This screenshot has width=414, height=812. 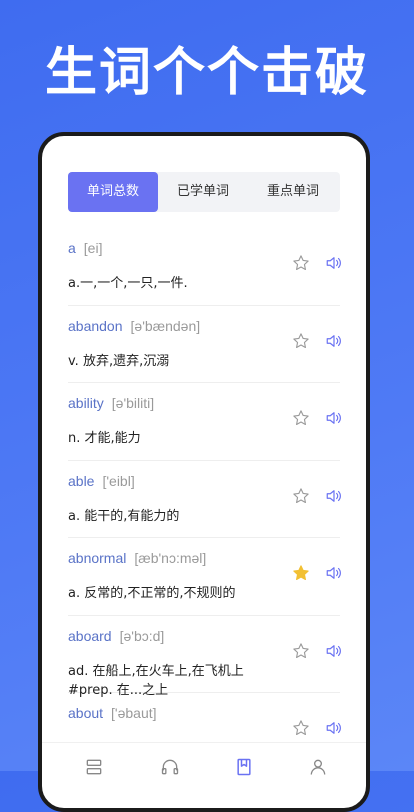 What do you see at coordinates (134, 713) in the screenshot?
I see `phonetic-text: ['əbaut]` at bounding box center [134, 713].